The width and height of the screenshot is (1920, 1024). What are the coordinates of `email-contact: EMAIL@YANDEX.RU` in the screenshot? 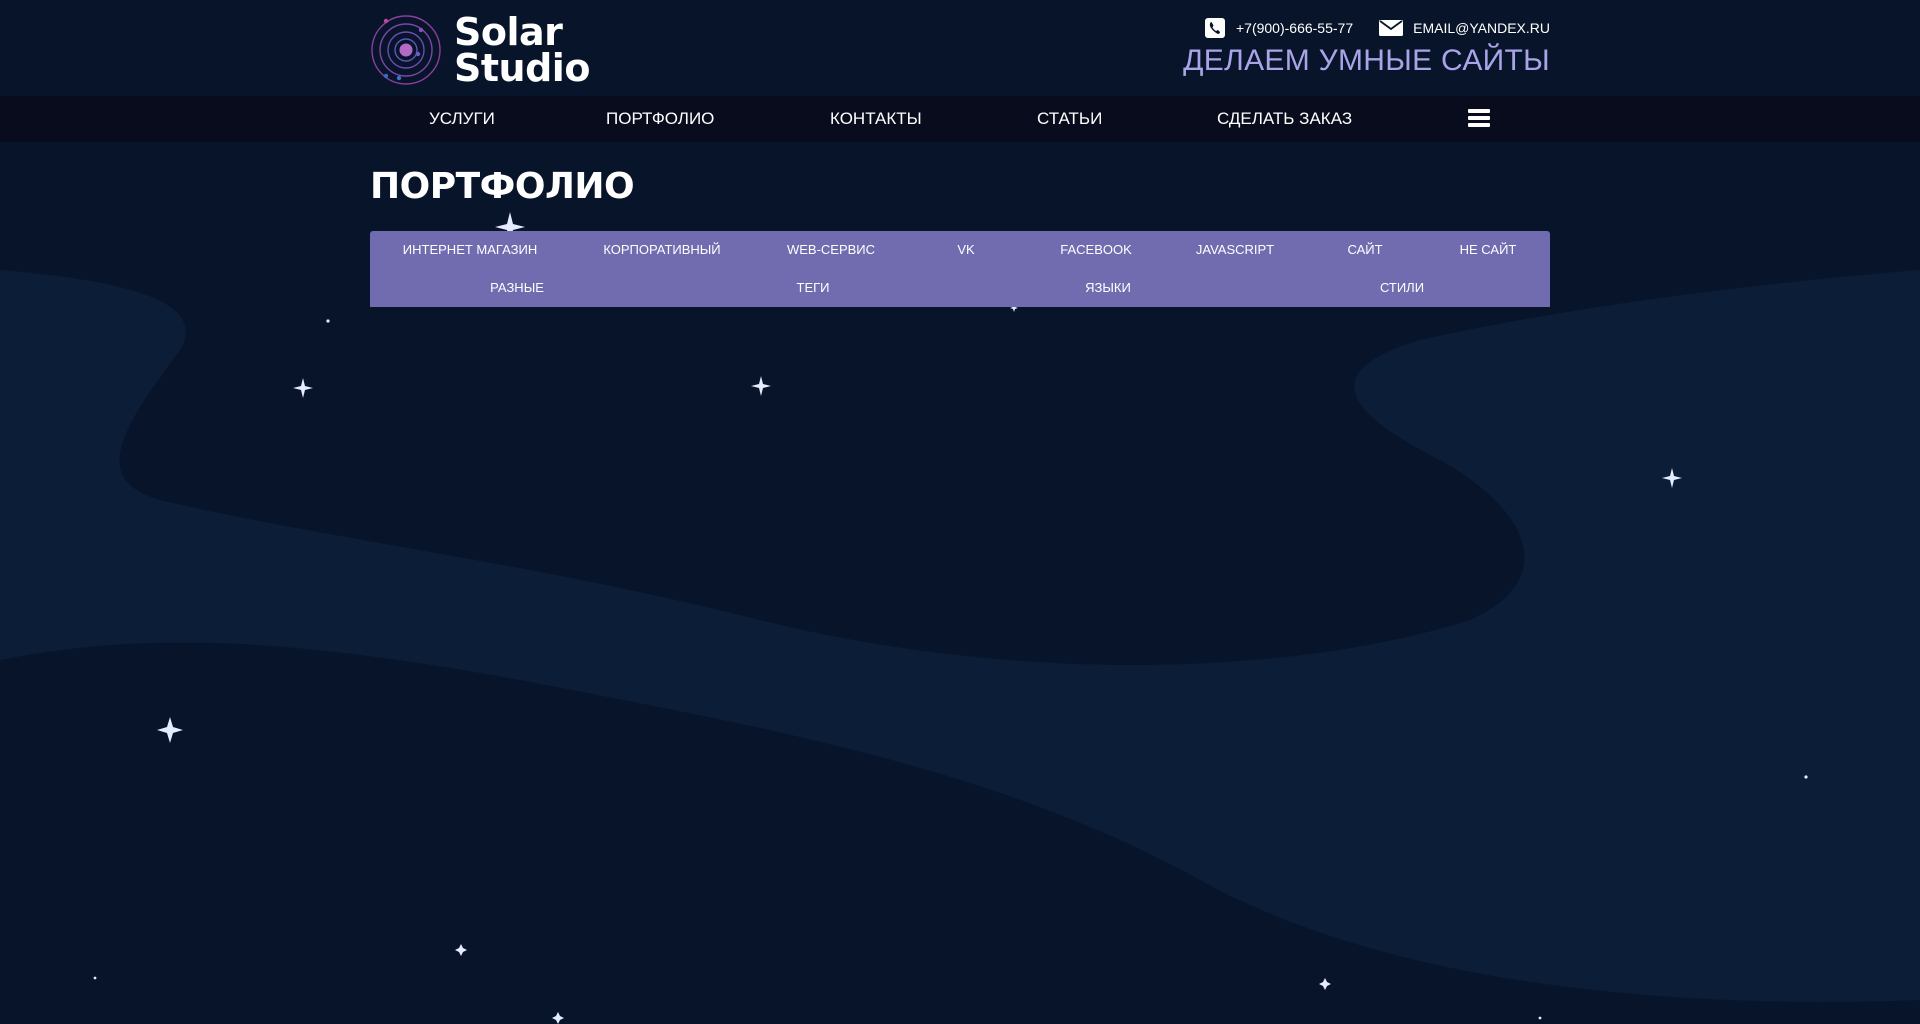 It's located at (1464, 28).